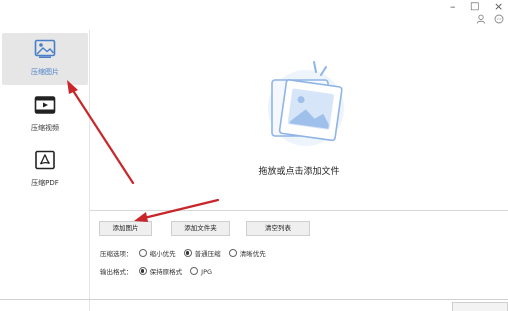  I want to click on close-button: ×, so click(498, 7).